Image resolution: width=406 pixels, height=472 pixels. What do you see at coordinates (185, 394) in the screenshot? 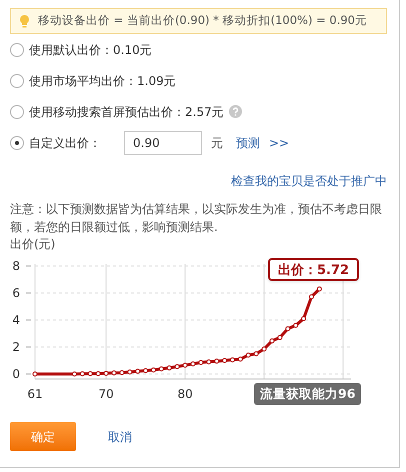
I see `x-tick-label: 80` at bounding box center [185, 394].